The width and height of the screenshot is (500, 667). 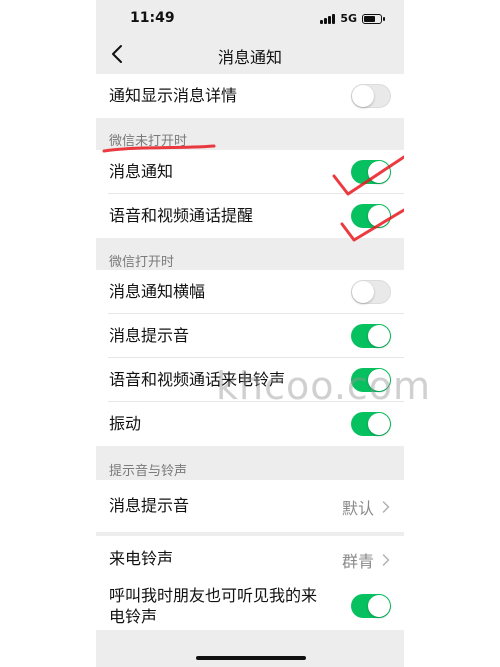 I want to click on underline-mark, so click(x=159, y=148).